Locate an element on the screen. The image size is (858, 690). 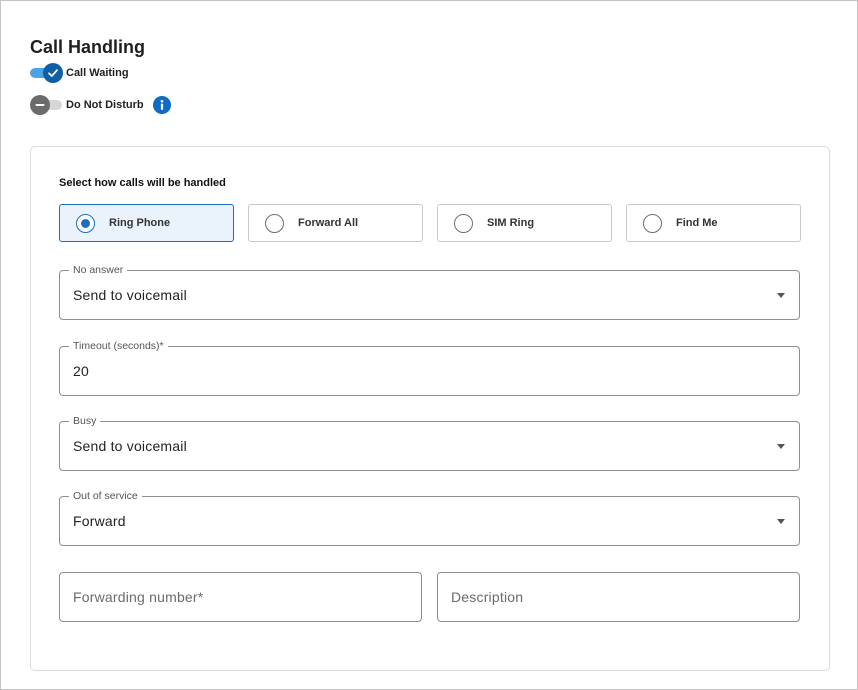
page-title: Call Handling is located at coordinates (88, 47).